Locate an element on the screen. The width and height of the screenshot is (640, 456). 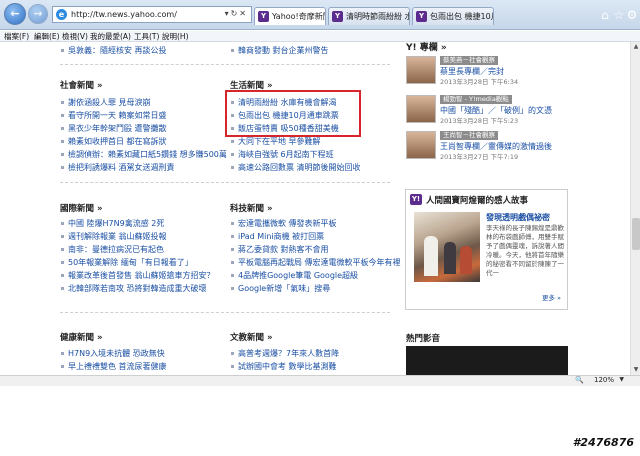
list-item: 賴素如收押首日 都在寫訴狀 is located at coordinates (143, 141).